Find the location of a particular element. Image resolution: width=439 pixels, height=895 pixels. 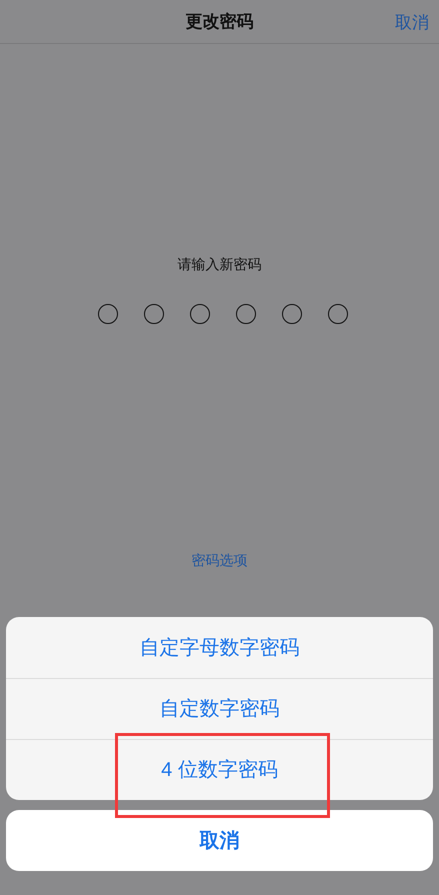

sheet-cancel-button: 取消 is located at coordinates (219, 840).